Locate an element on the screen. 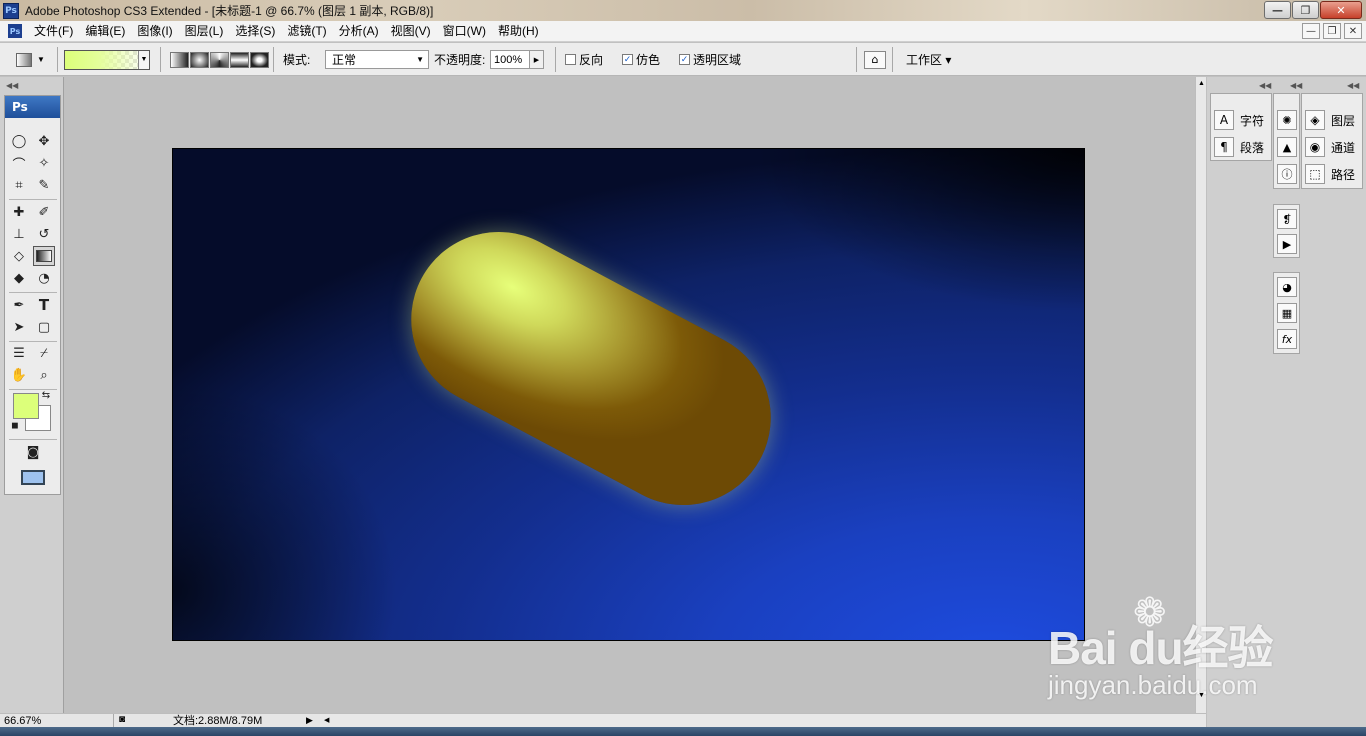 The width and height of the screenshot is (1366, 736). reflected-gradient-icon is located at coordinates (239, 59).